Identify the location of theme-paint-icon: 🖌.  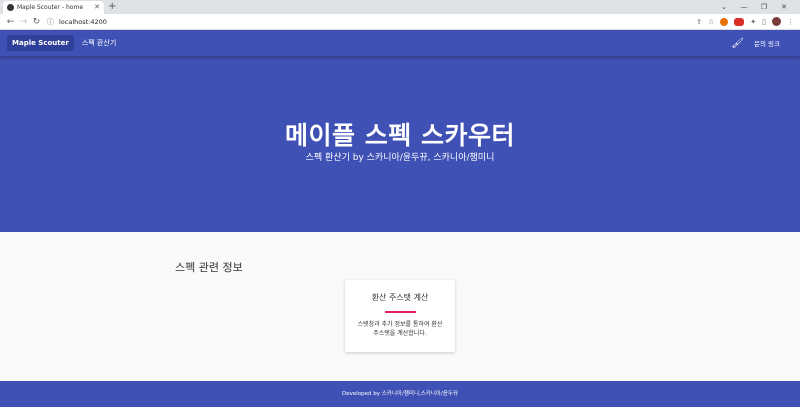
(737, 43).